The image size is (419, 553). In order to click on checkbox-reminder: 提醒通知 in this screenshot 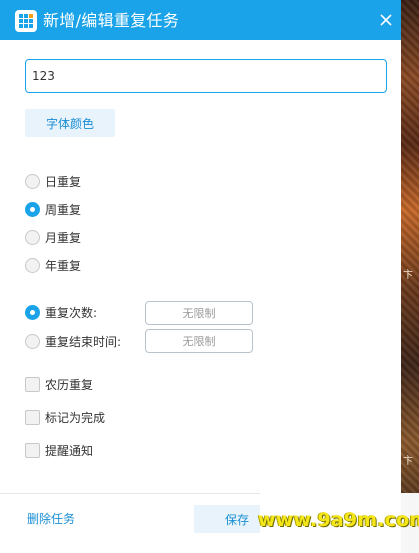, I will do `click(59, 450)`.